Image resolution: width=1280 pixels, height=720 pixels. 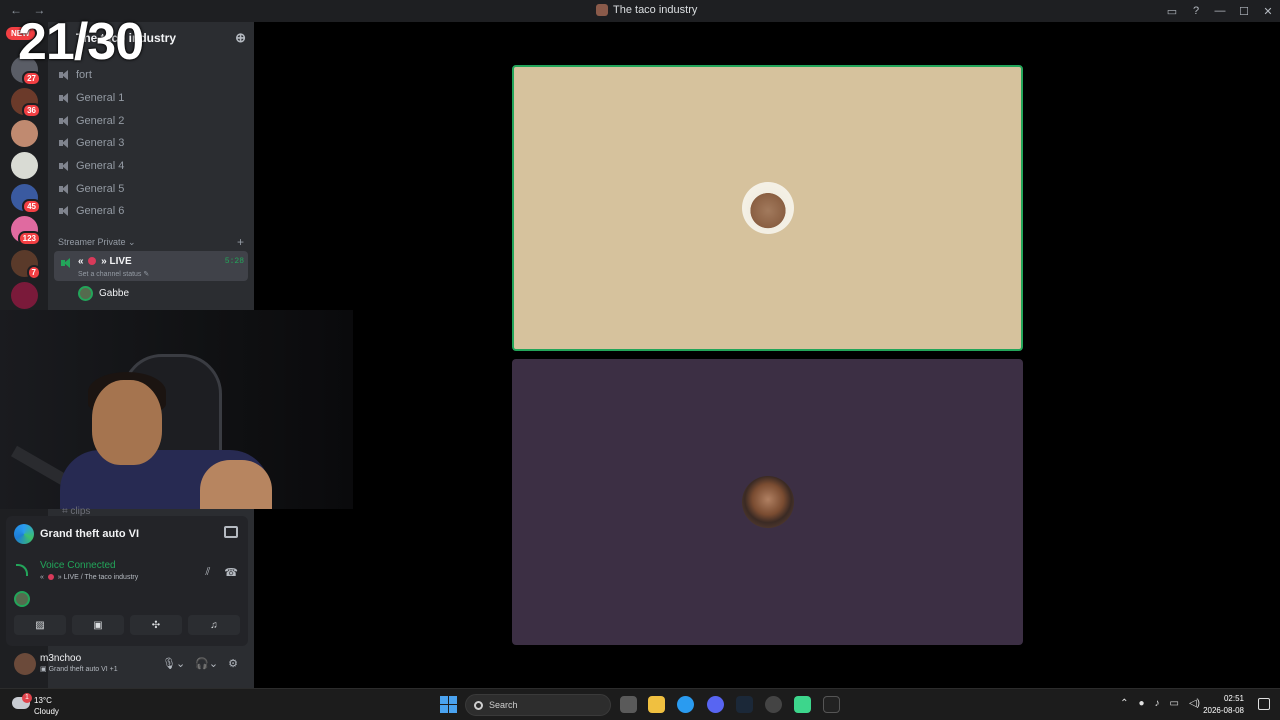 I want to click on close-button: ✕, so click(x=1268, y=11).